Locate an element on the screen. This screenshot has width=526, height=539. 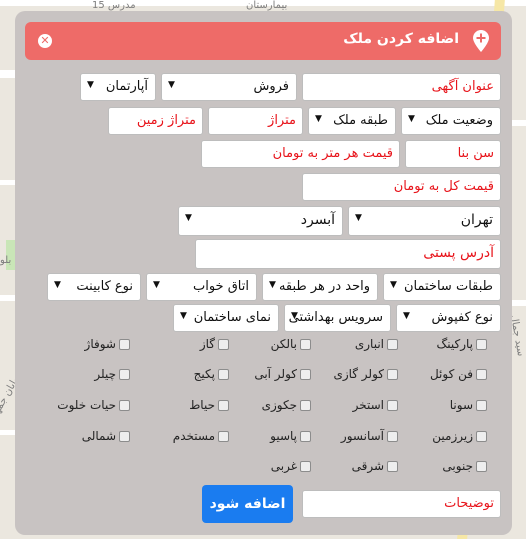
floor-value: طبقه ملک is located at coordinates (360, 120).